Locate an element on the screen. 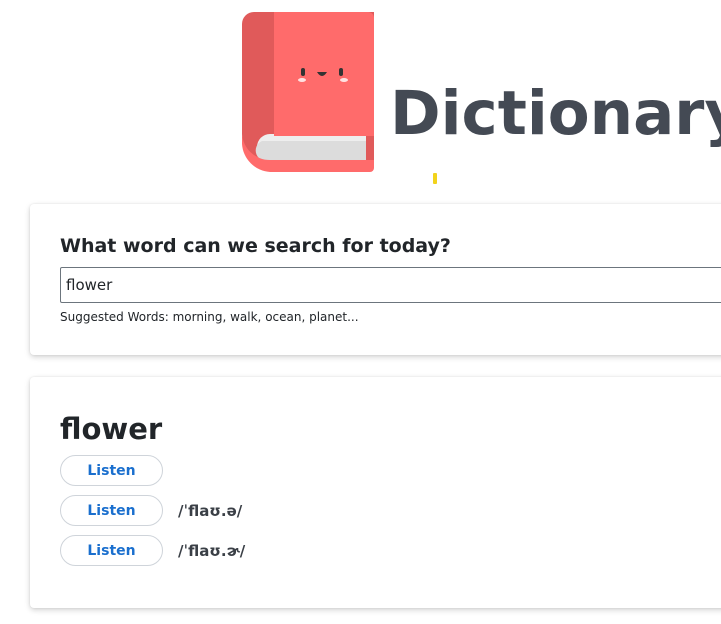 The width and height of the screenshot is (721, 624). phonetic-row: Listen /ˈflaʊ.ə/ is located at coordinates (151, 510).